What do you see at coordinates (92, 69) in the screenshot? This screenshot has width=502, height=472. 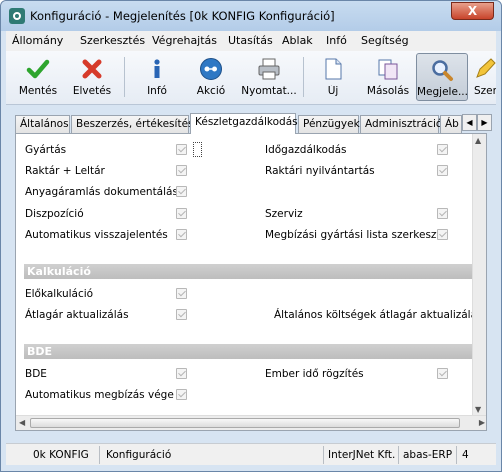 I see `x-icon` at bounding box center [92, 69].